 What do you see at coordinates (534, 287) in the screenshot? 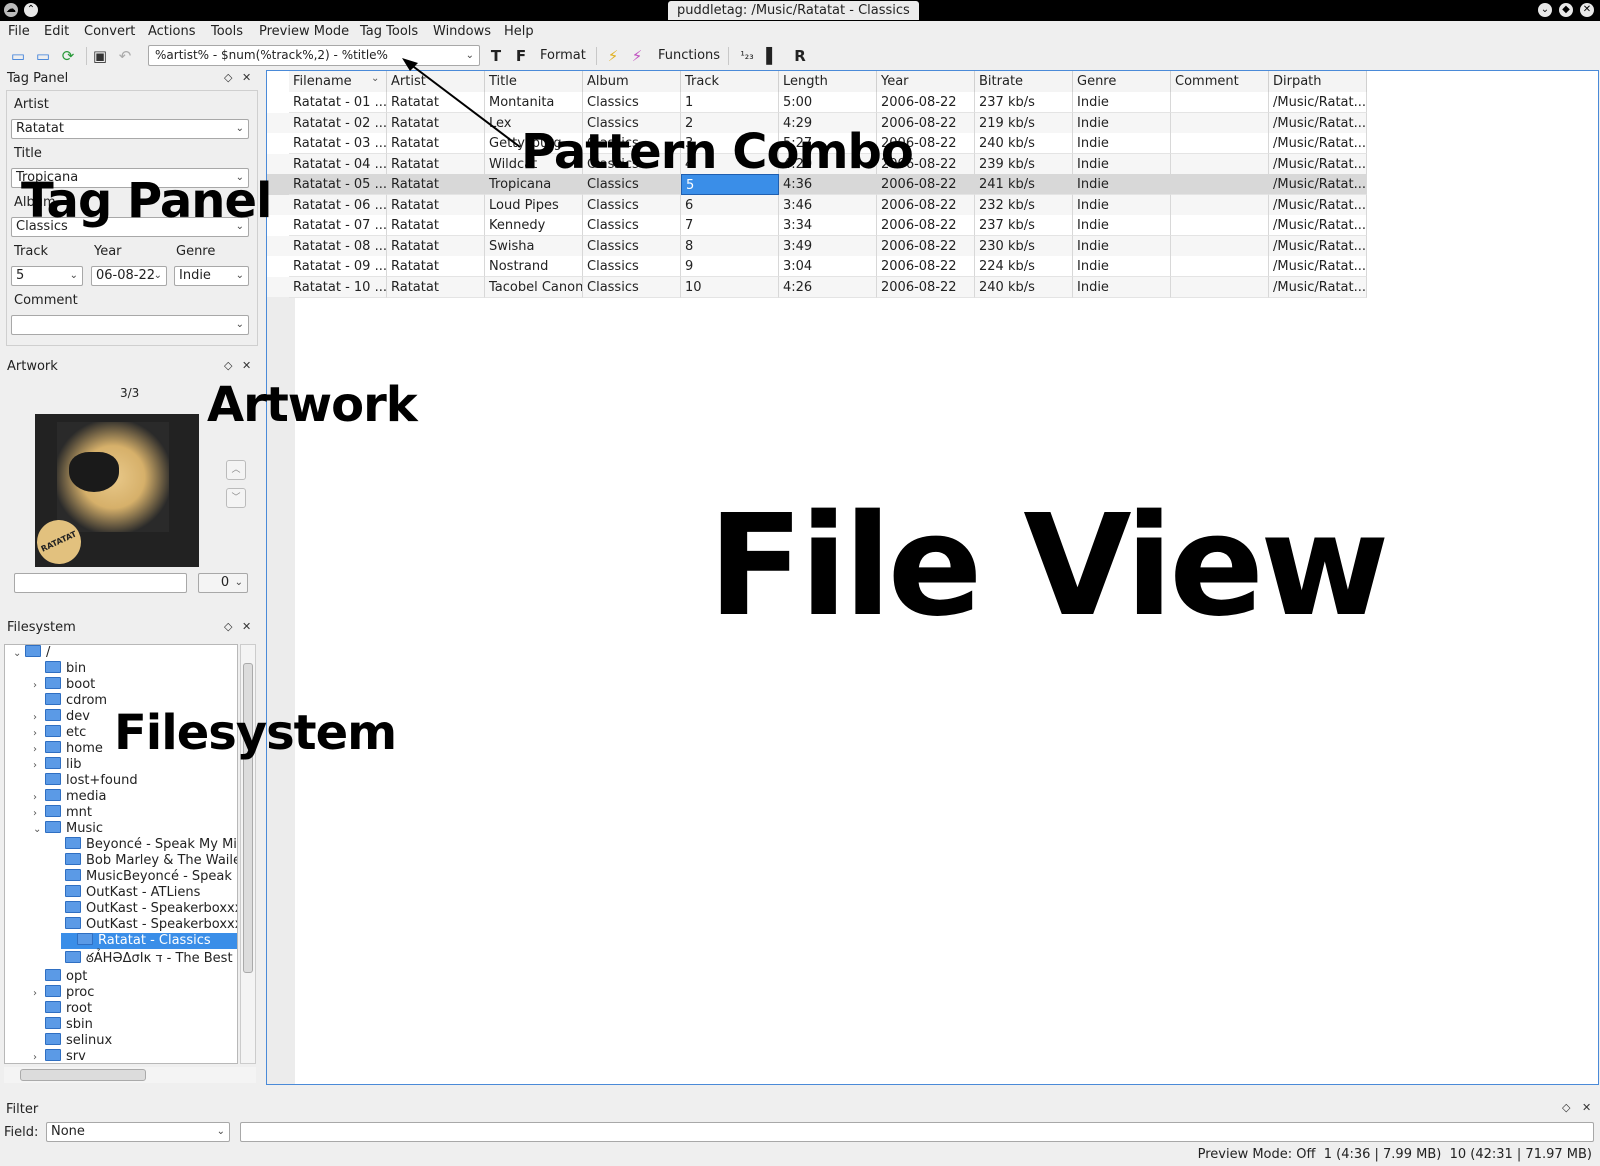
I see `table-cell: Tacobel Canon` at bounding box center [534, 287].